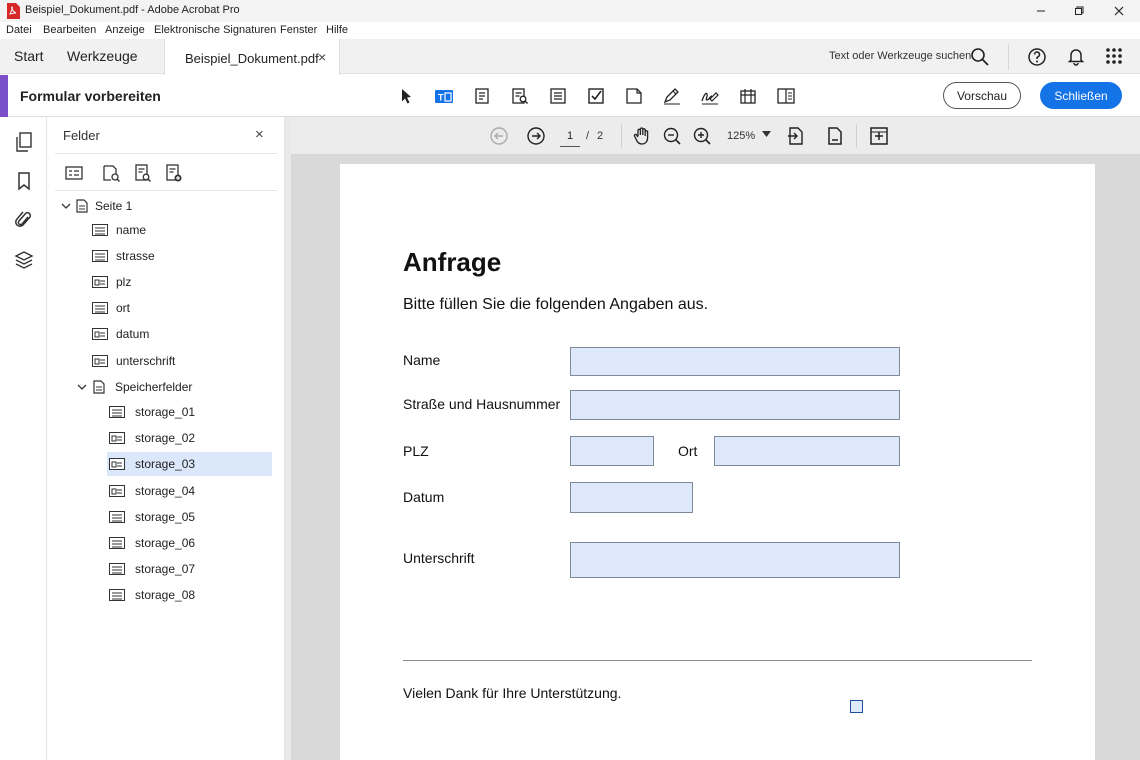 The width and height of the screenshot is (1140, 760). Describe the element at coordinates (133, 361) in the screenshot. I see `tree-field-unterschrift: unterschrift` at that location.